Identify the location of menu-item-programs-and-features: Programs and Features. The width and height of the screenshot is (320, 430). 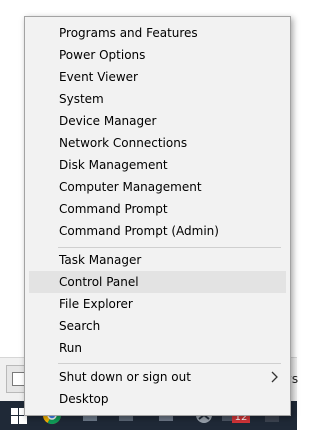
(157, 33).